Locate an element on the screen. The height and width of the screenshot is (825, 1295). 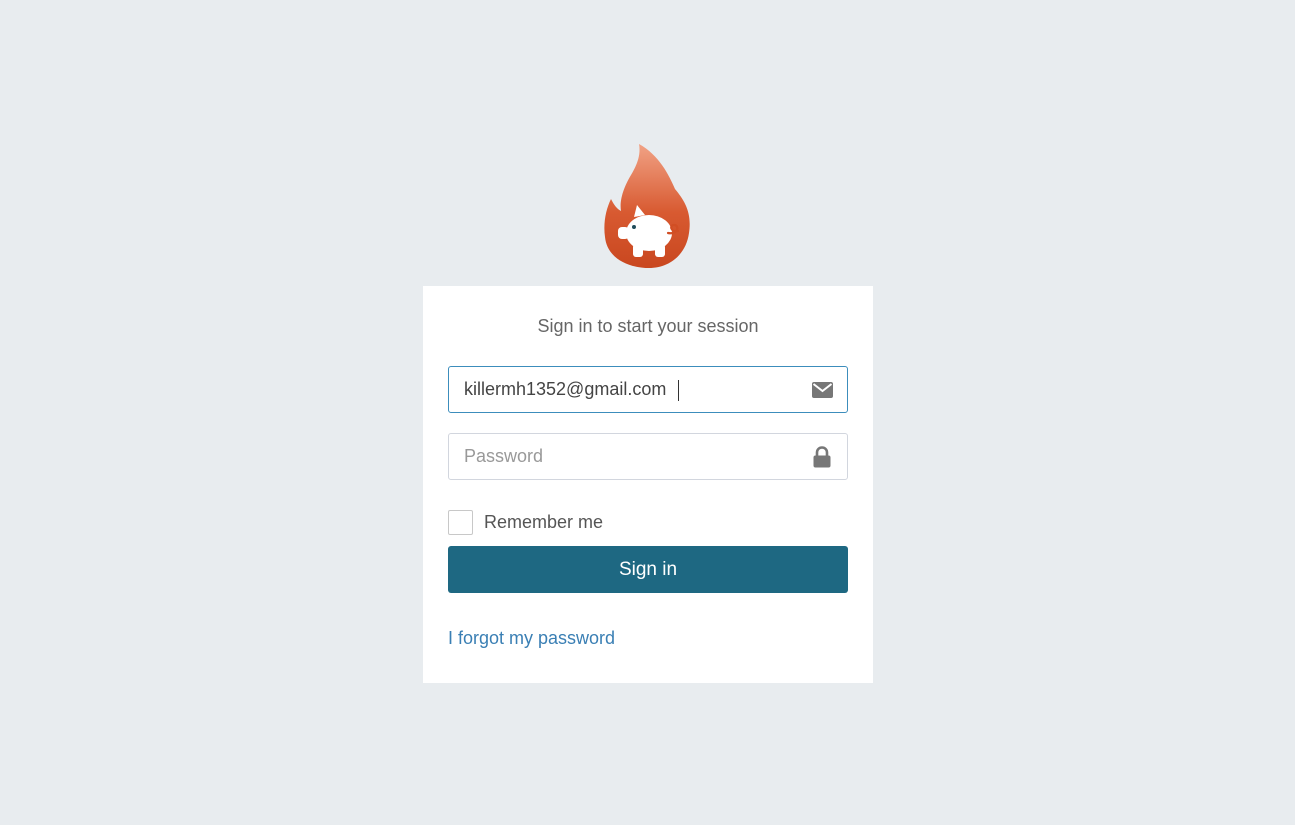
flame-piggy-icon is located at coordinates (647, 206).